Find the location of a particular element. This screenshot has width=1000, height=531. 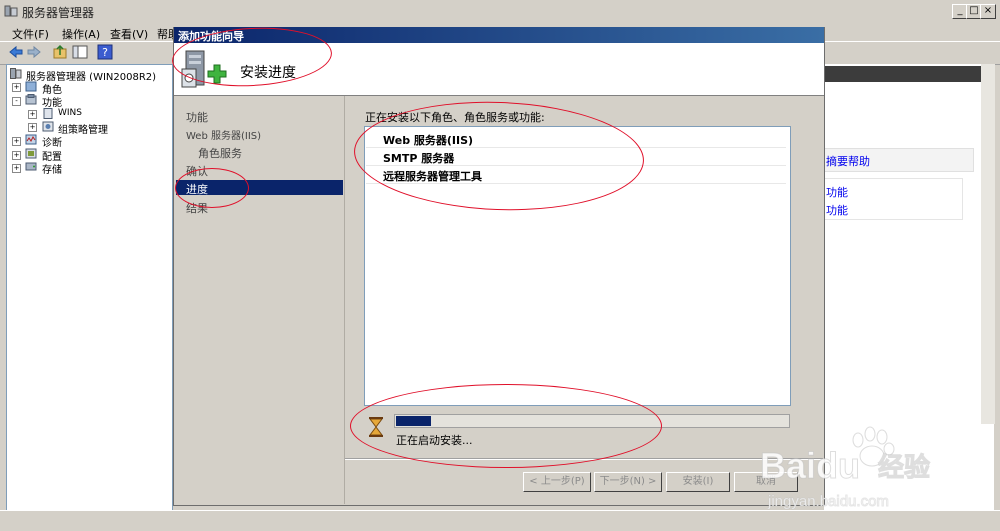

server-manager-icon is located at coordinates (11, 11).